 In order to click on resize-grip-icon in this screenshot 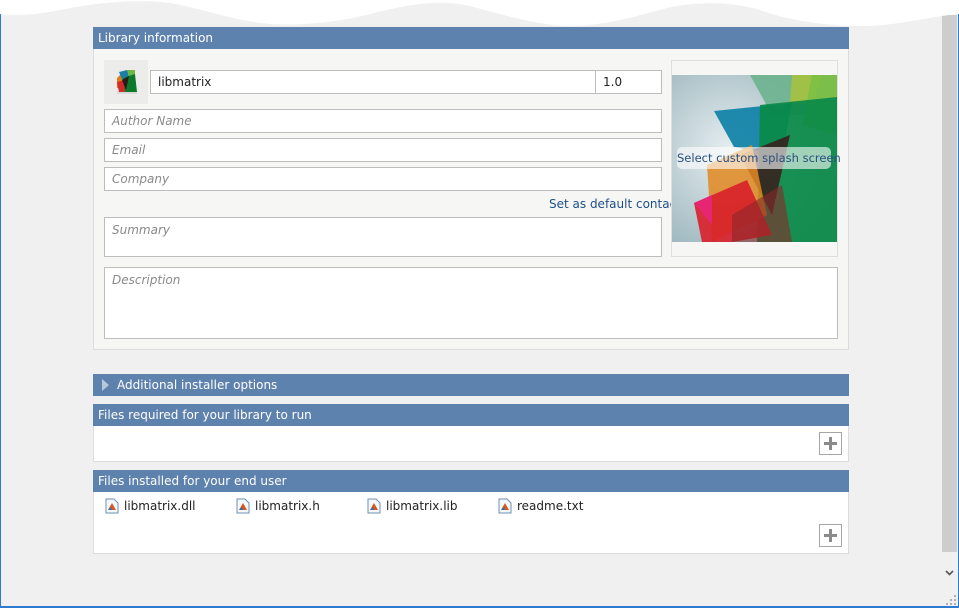, I will do `click(951, 600)`.